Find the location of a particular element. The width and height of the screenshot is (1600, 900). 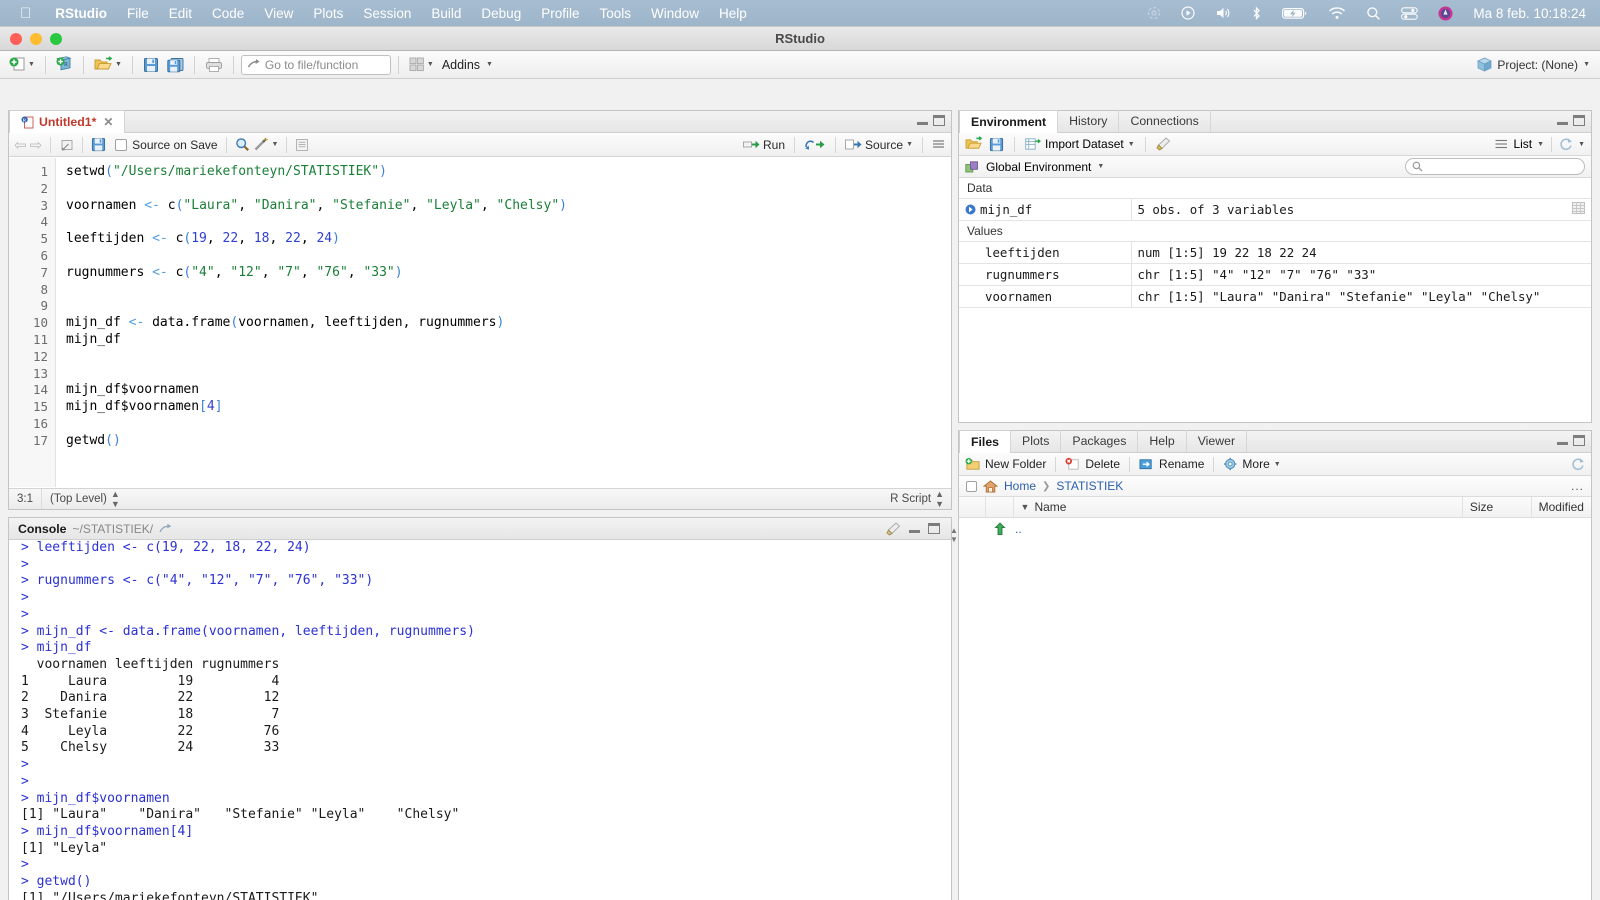

load-workspace-icon is located at coordinates (974, 144).